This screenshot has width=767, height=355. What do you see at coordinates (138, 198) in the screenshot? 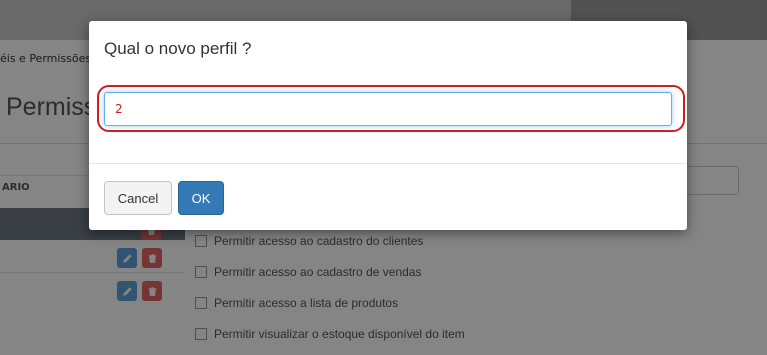
I see `cancel-button: Cancel` at bounding box center [138, 198].